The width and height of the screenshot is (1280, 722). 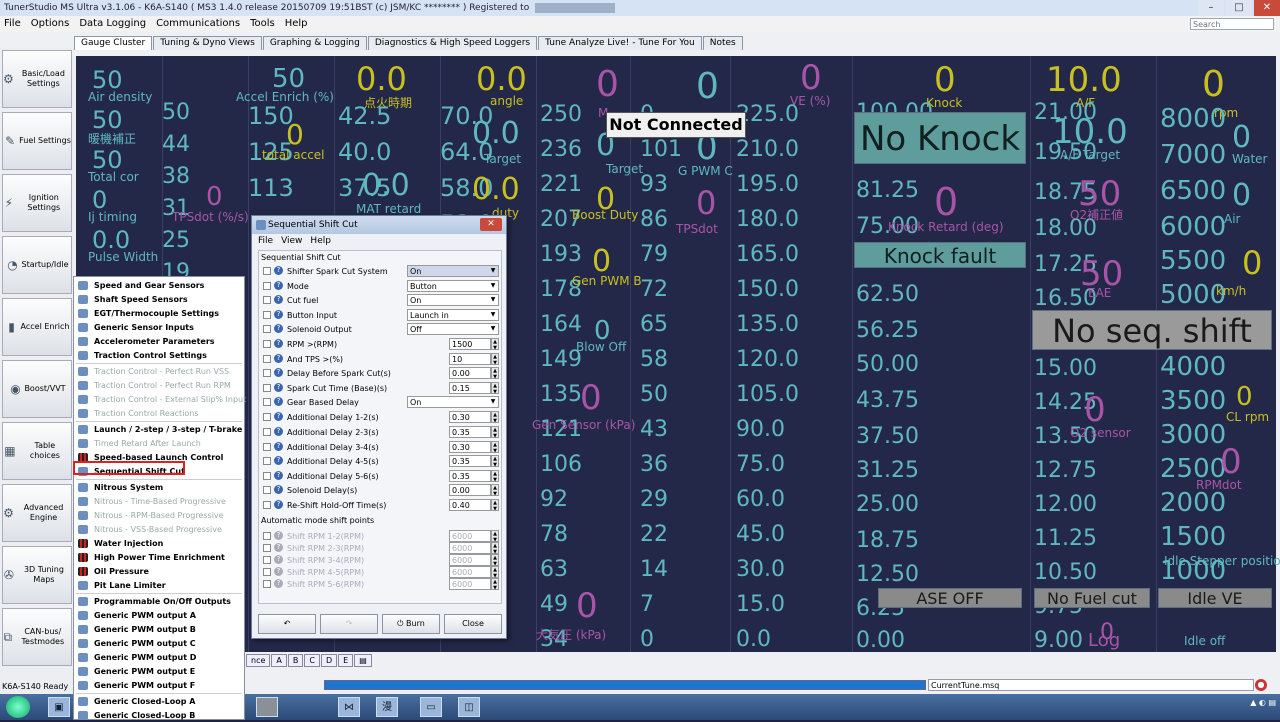 What do you see at coordinates (320, 241) in the screenshot?
I see `dialog-menu-help: Help` at bounding box center [320, 241].